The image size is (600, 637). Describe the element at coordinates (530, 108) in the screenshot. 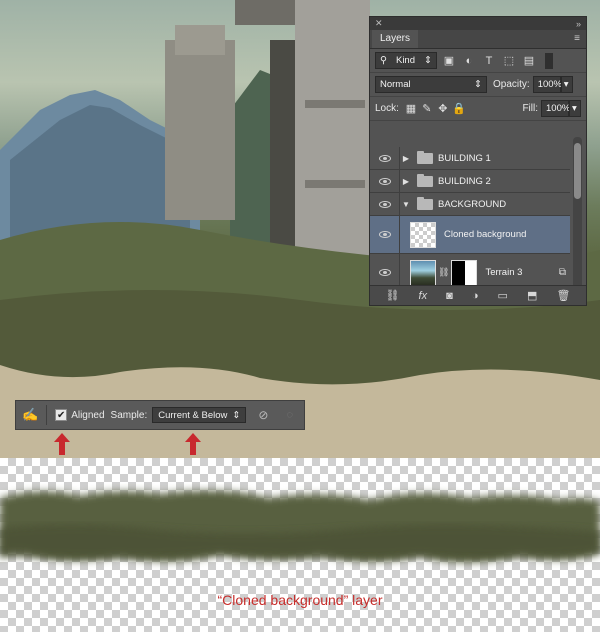

I see `fill-label: Fill:` at that location.